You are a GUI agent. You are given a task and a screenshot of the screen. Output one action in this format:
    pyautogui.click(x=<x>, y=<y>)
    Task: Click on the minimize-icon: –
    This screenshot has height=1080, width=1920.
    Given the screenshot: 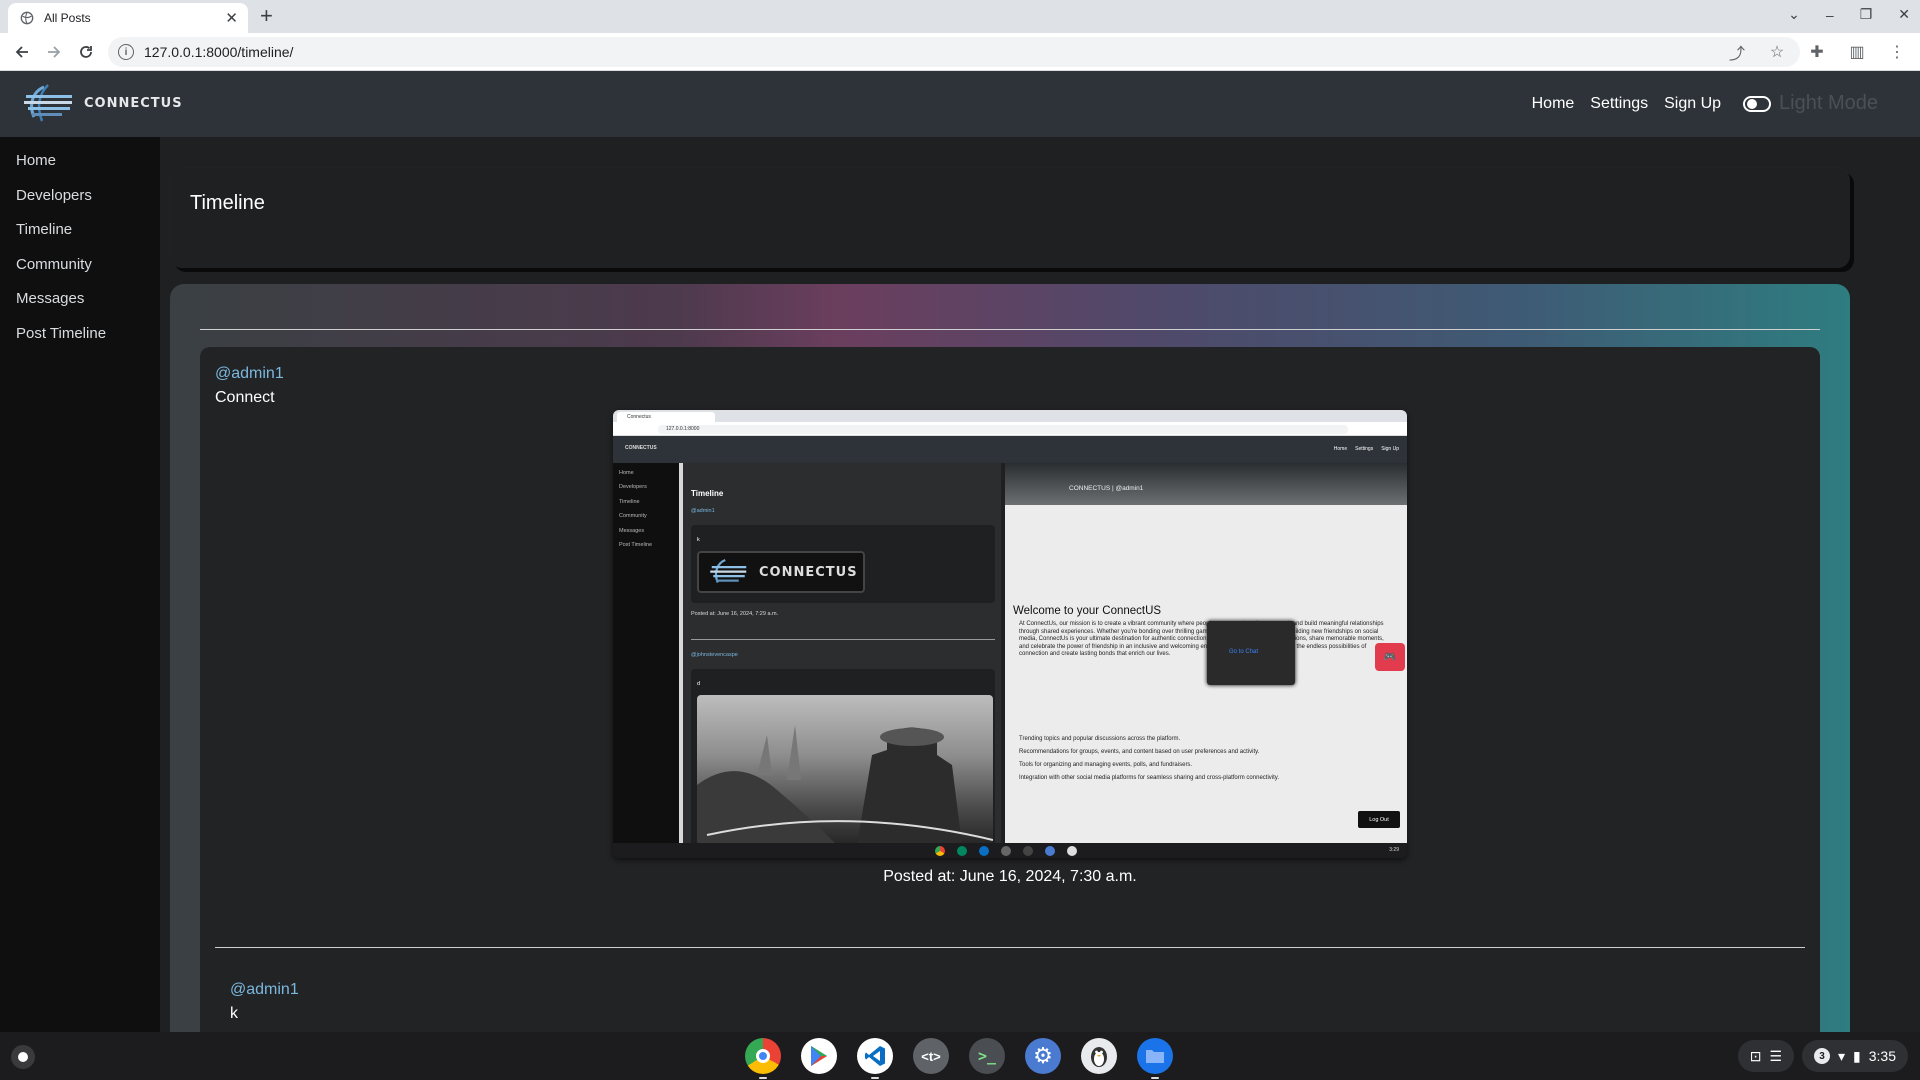 What is the action you would take?
    pyautogui.click(x=1830, y=15)
    